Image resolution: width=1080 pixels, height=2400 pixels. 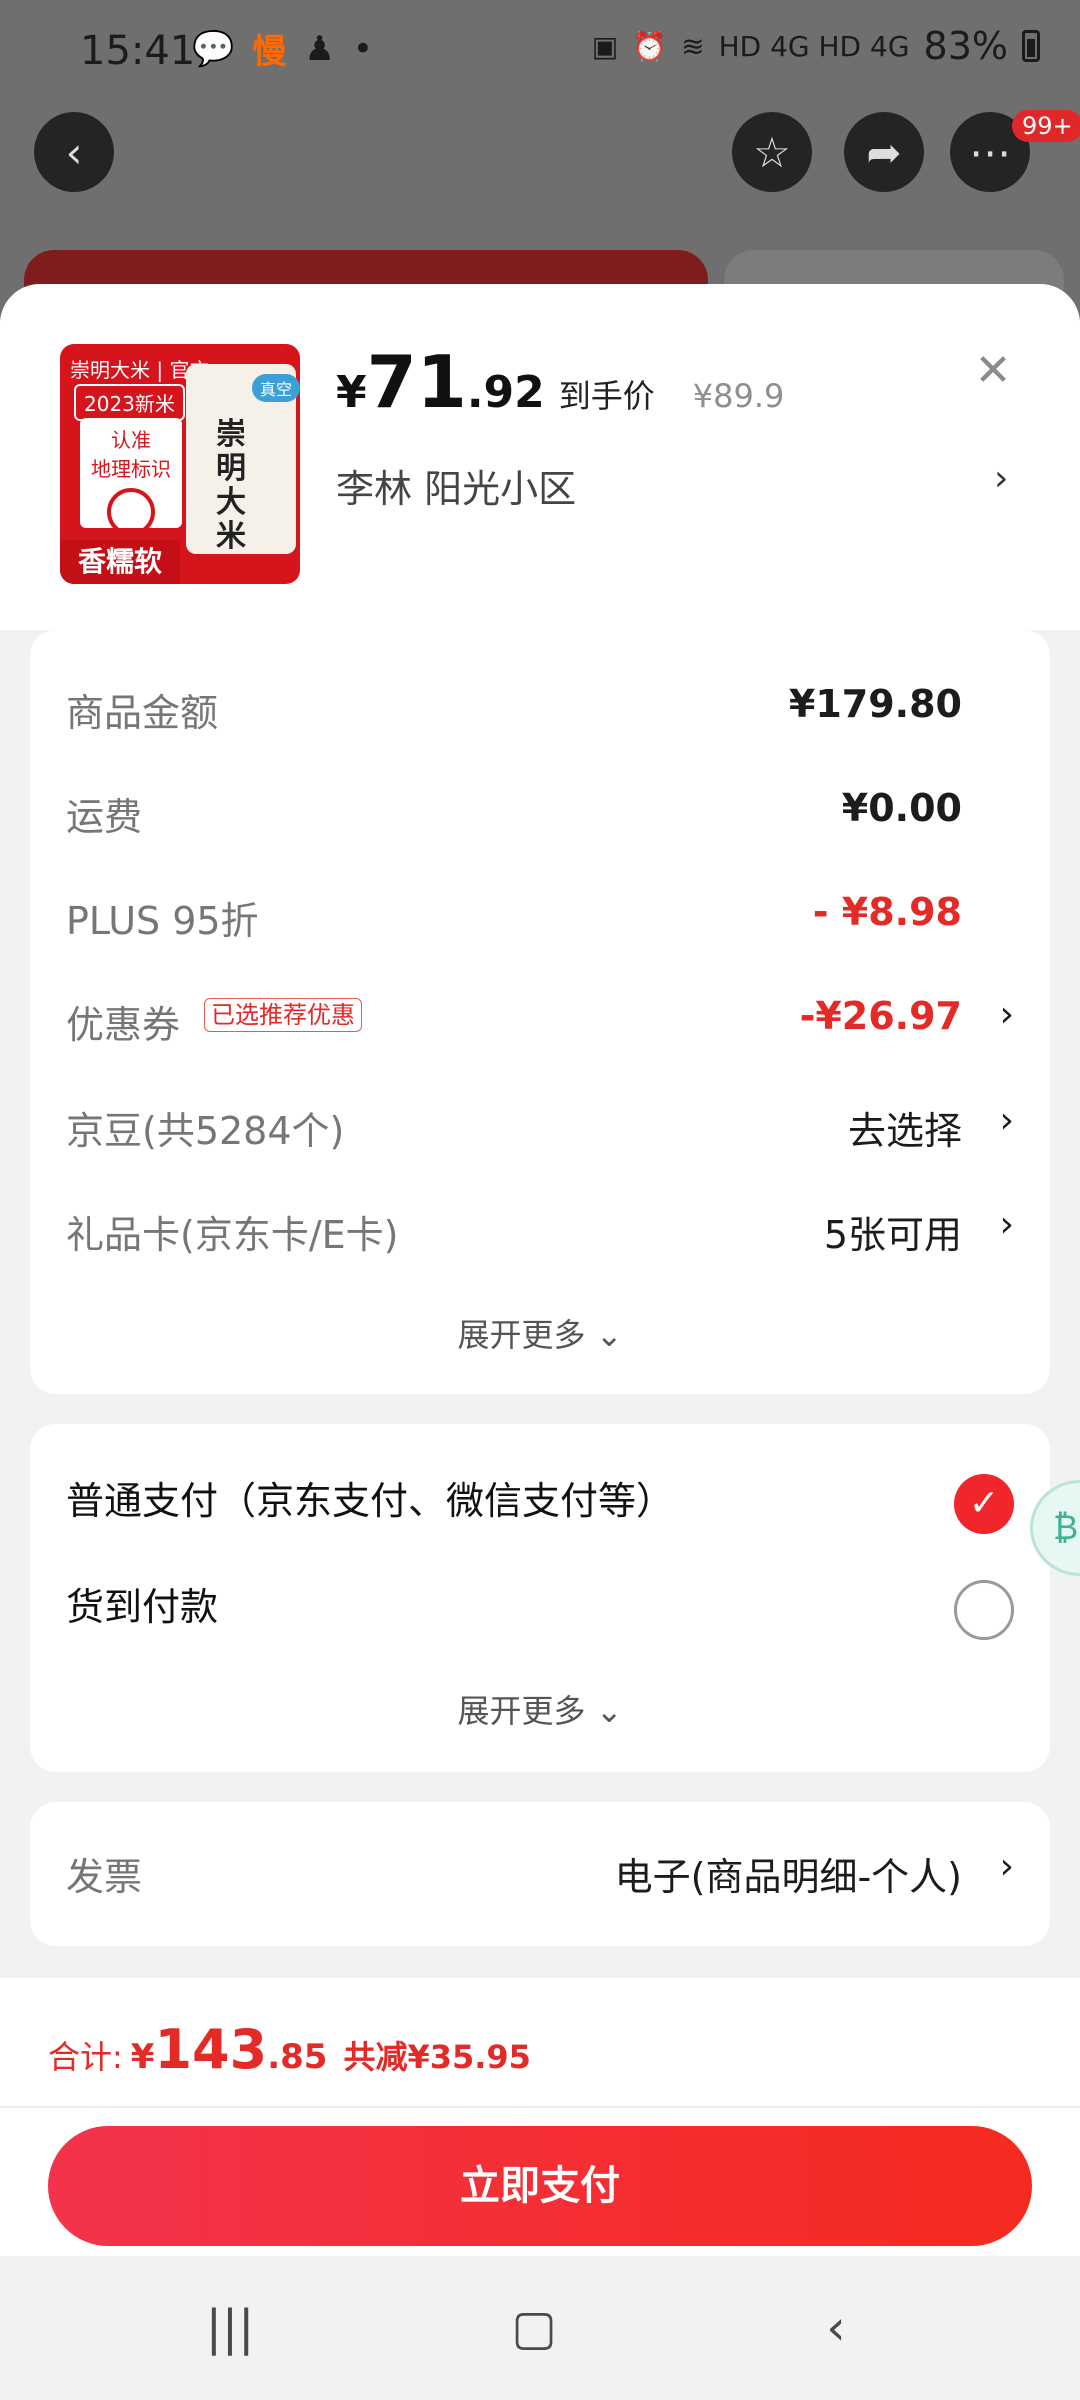 What do you see at coordinates (142, 1607) in the screenshot?
I see `payment-option-label: 货到付款` at bounding box center [142, 1607].